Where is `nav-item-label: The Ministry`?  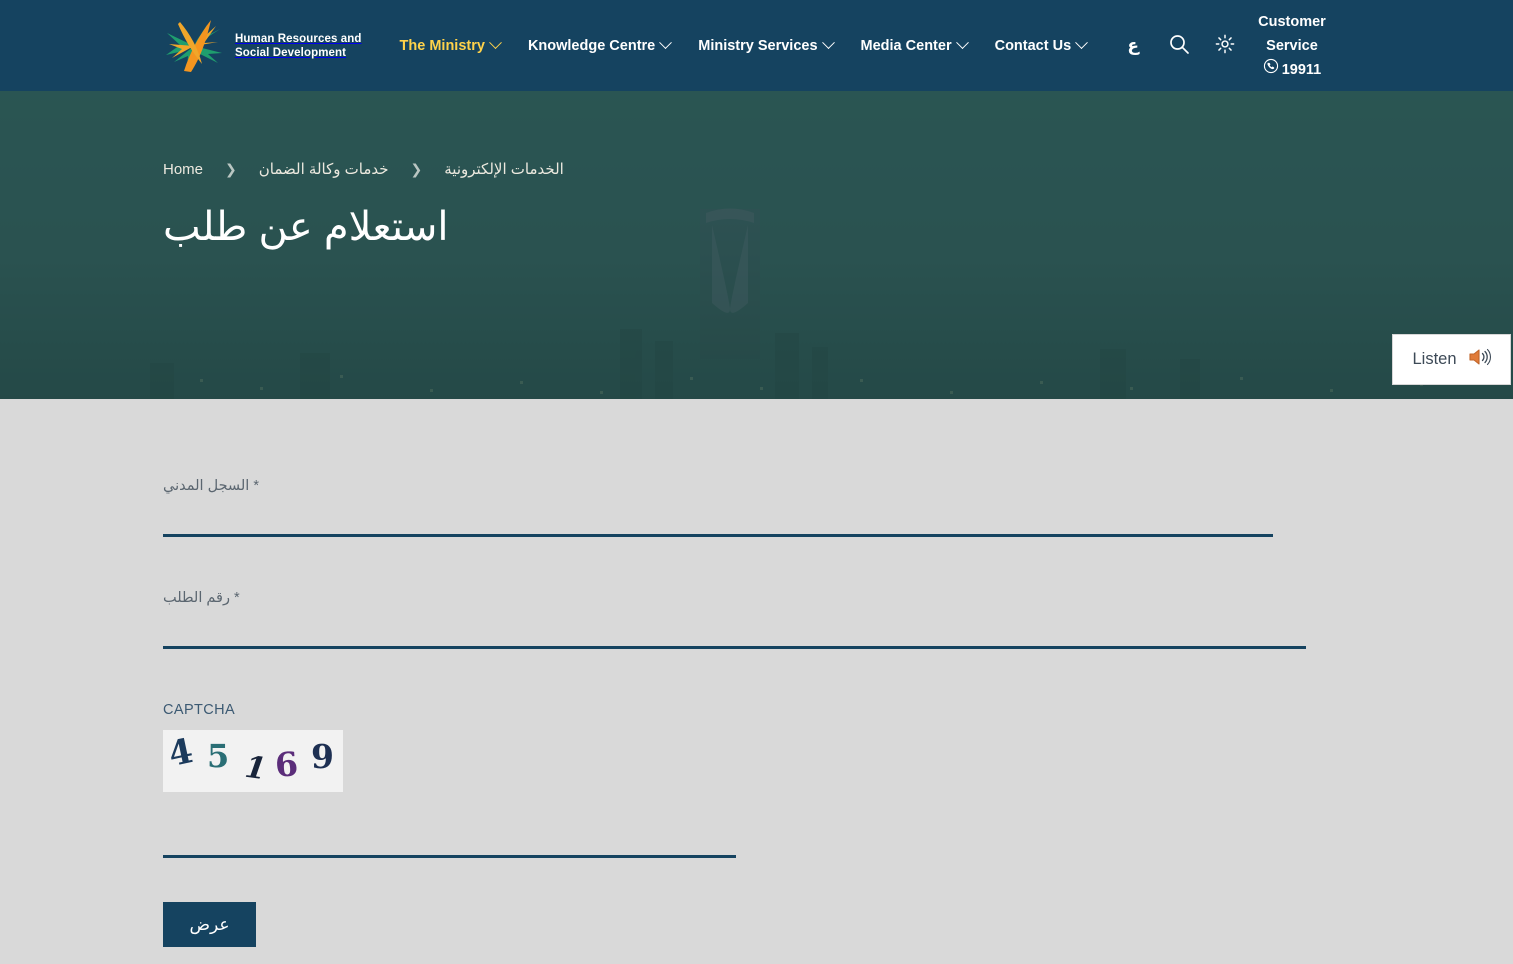
nav-item-label: The Ministry is located at coordinates (442, 45).